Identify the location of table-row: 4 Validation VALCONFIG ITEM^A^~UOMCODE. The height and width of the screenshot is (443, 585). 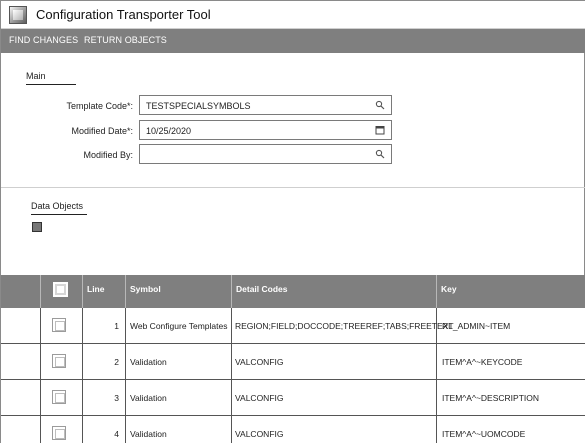
(293, 429).